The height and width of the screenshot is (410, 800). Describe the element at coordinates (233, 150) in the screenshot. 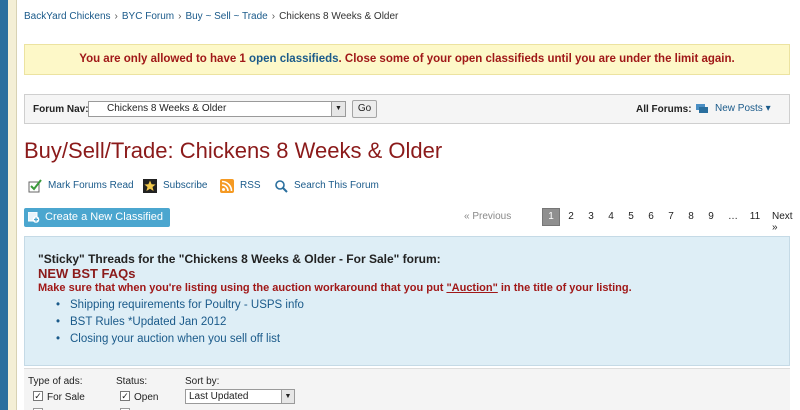

I see `page-title: Buy/Sell/Trade: Chickens 8 Weeks & Older` at that location.